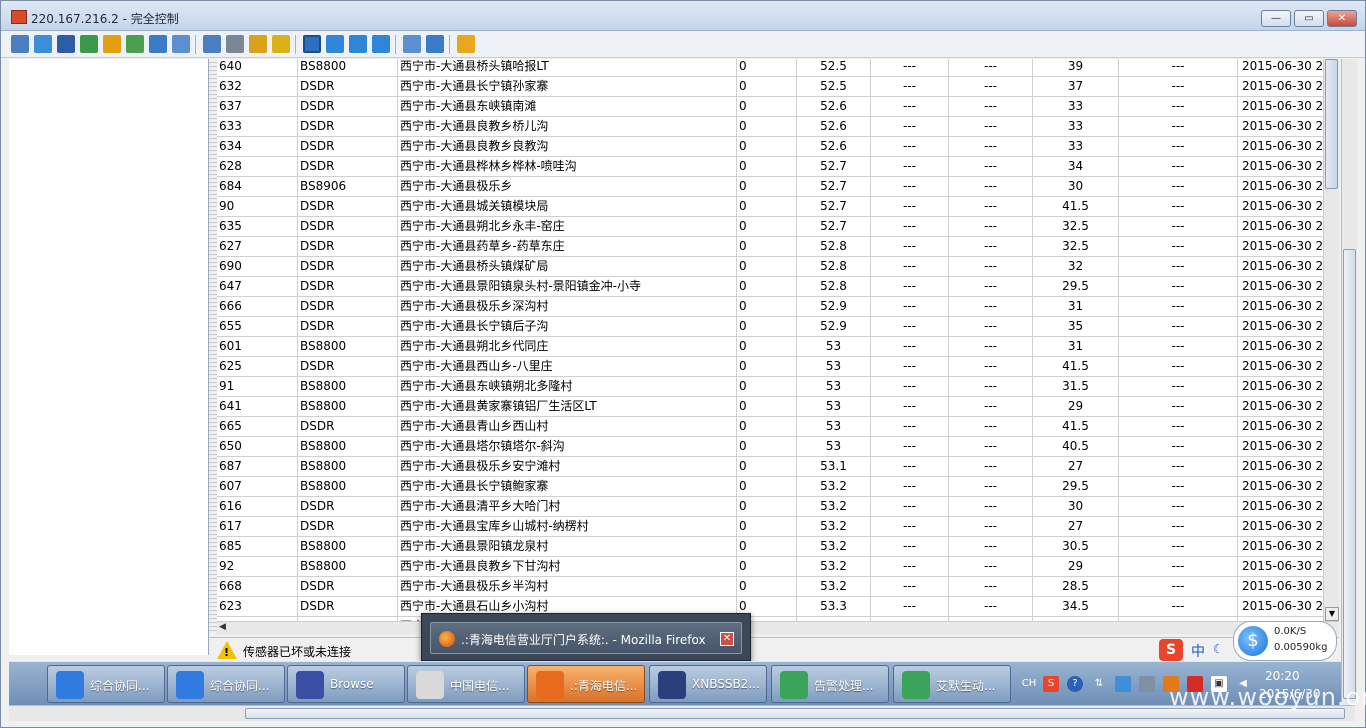 The image size is (1366, 728). What do you see at coordinates (43, 44) in the screenshot?
I see `screen-icon` at bounding box center [43, 44].